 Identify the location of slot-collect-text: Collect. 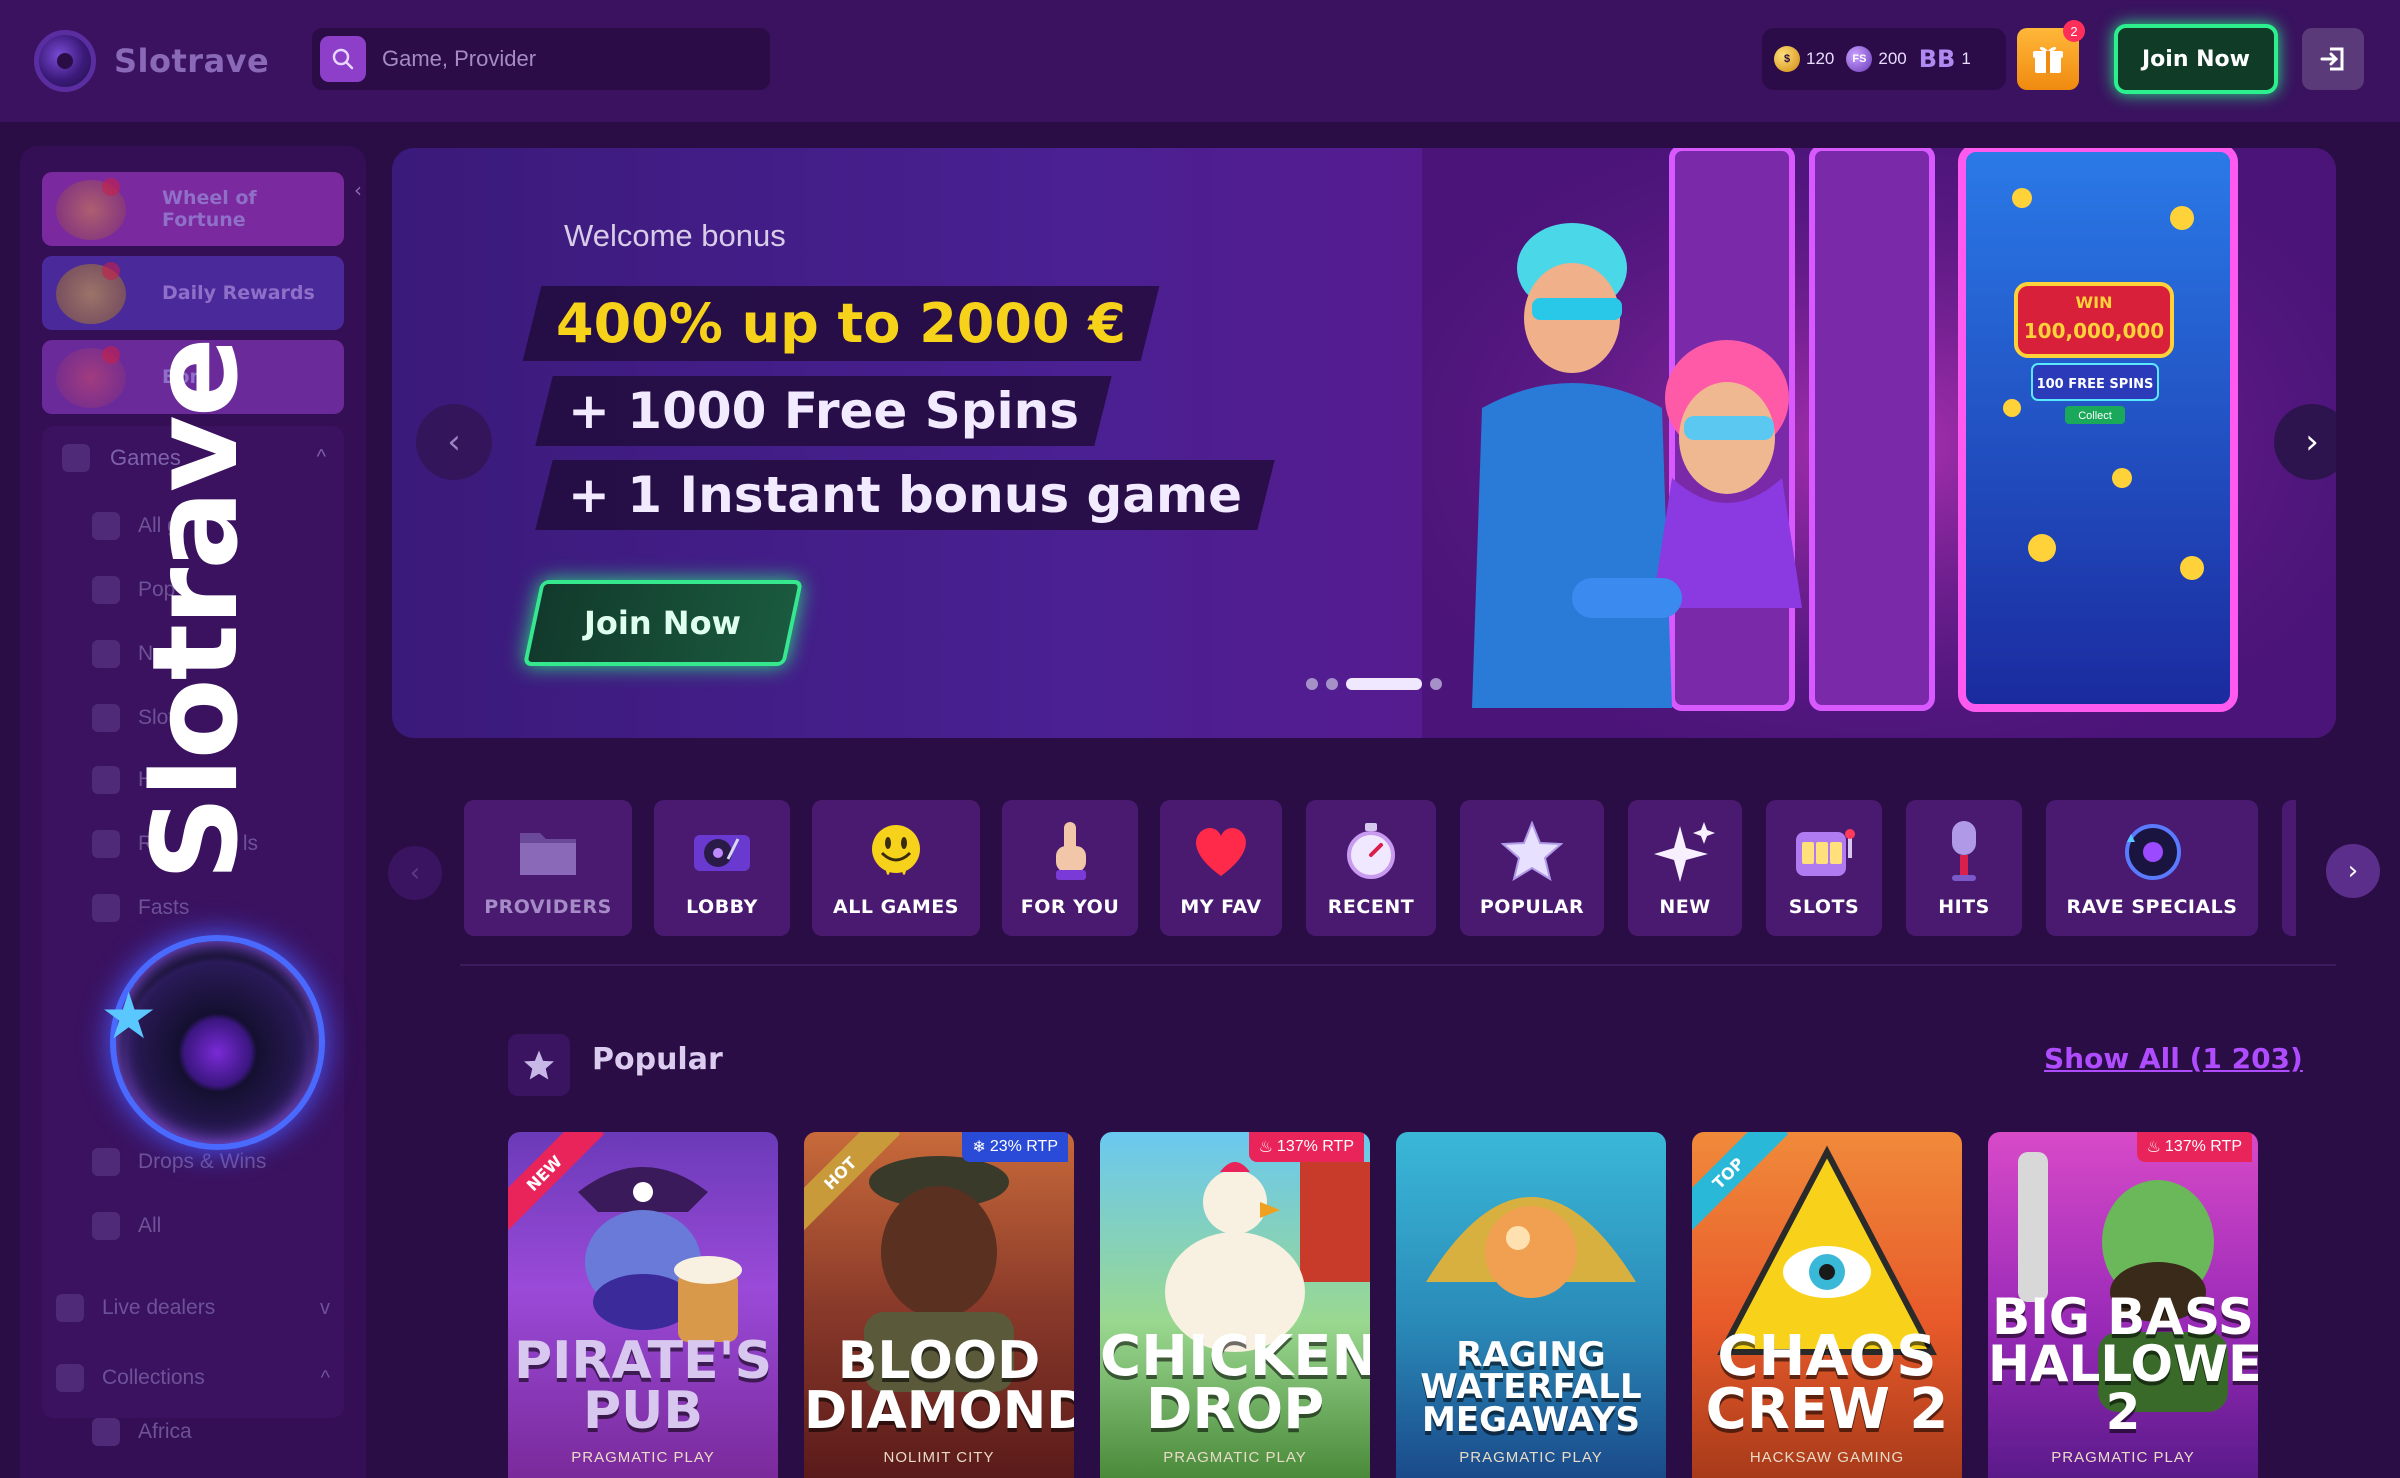
(2095, 416).